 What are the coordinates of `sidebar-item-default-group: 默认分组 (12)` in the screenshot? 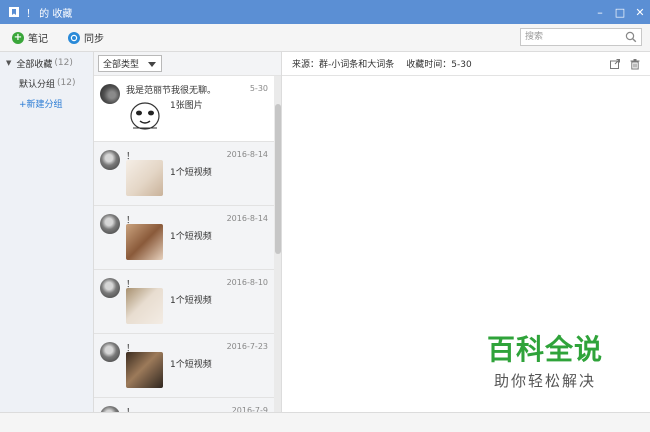 It's located at (46, 83).